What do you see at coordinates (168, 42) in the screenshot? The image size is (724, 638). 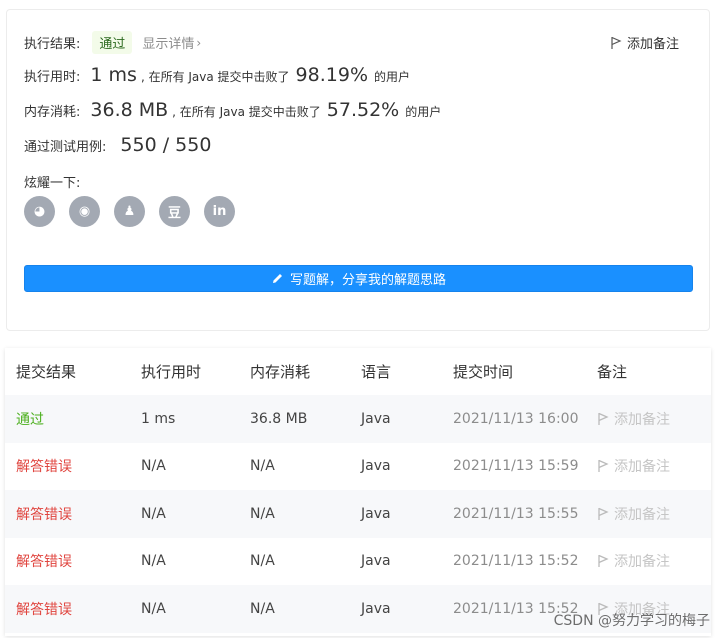 I see `show-details-link: 显示详情` at bounding box center [168, 42].